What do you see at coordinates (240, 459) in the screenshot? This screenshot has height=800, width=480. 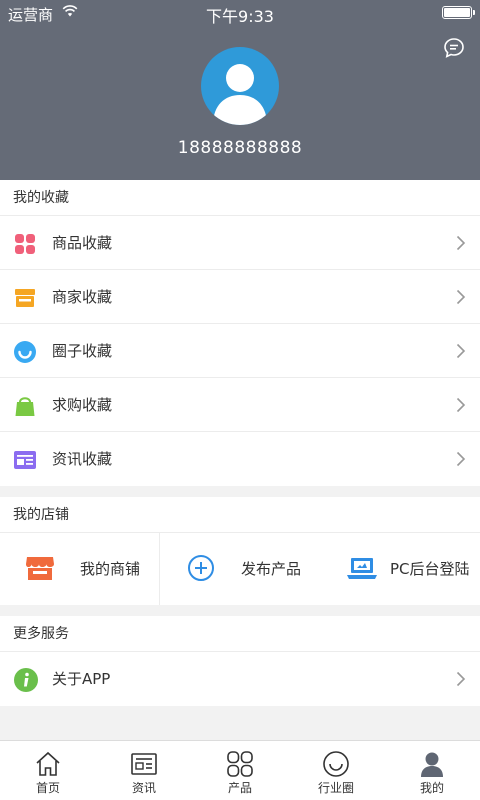 I see `favorite-news-row: 资讯收藏` at bounding box center [240, 459].